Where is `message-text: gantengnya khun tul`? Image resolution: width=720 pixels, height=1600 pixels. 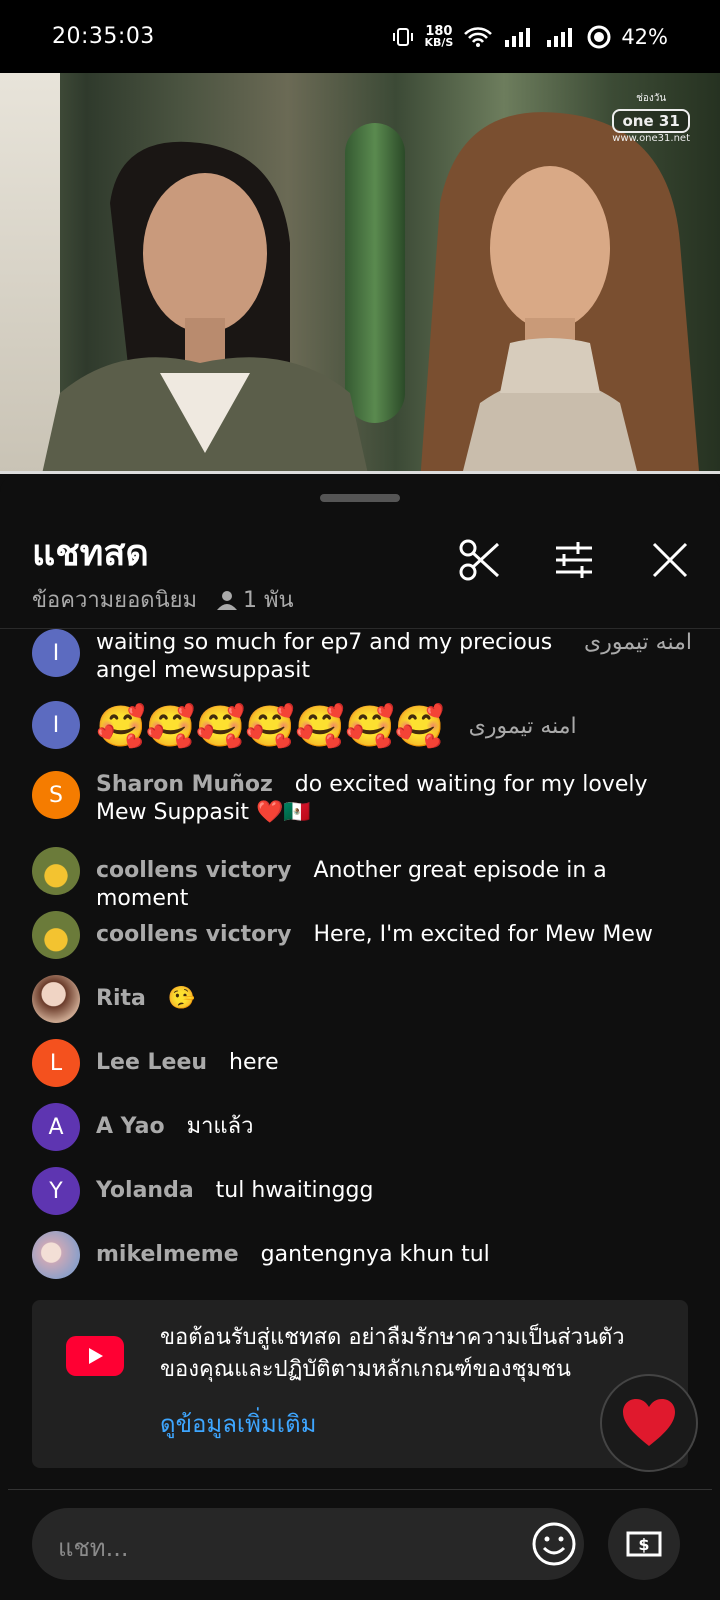 message-text: gantengnya khun tul is located at coordinates (375, 1254).